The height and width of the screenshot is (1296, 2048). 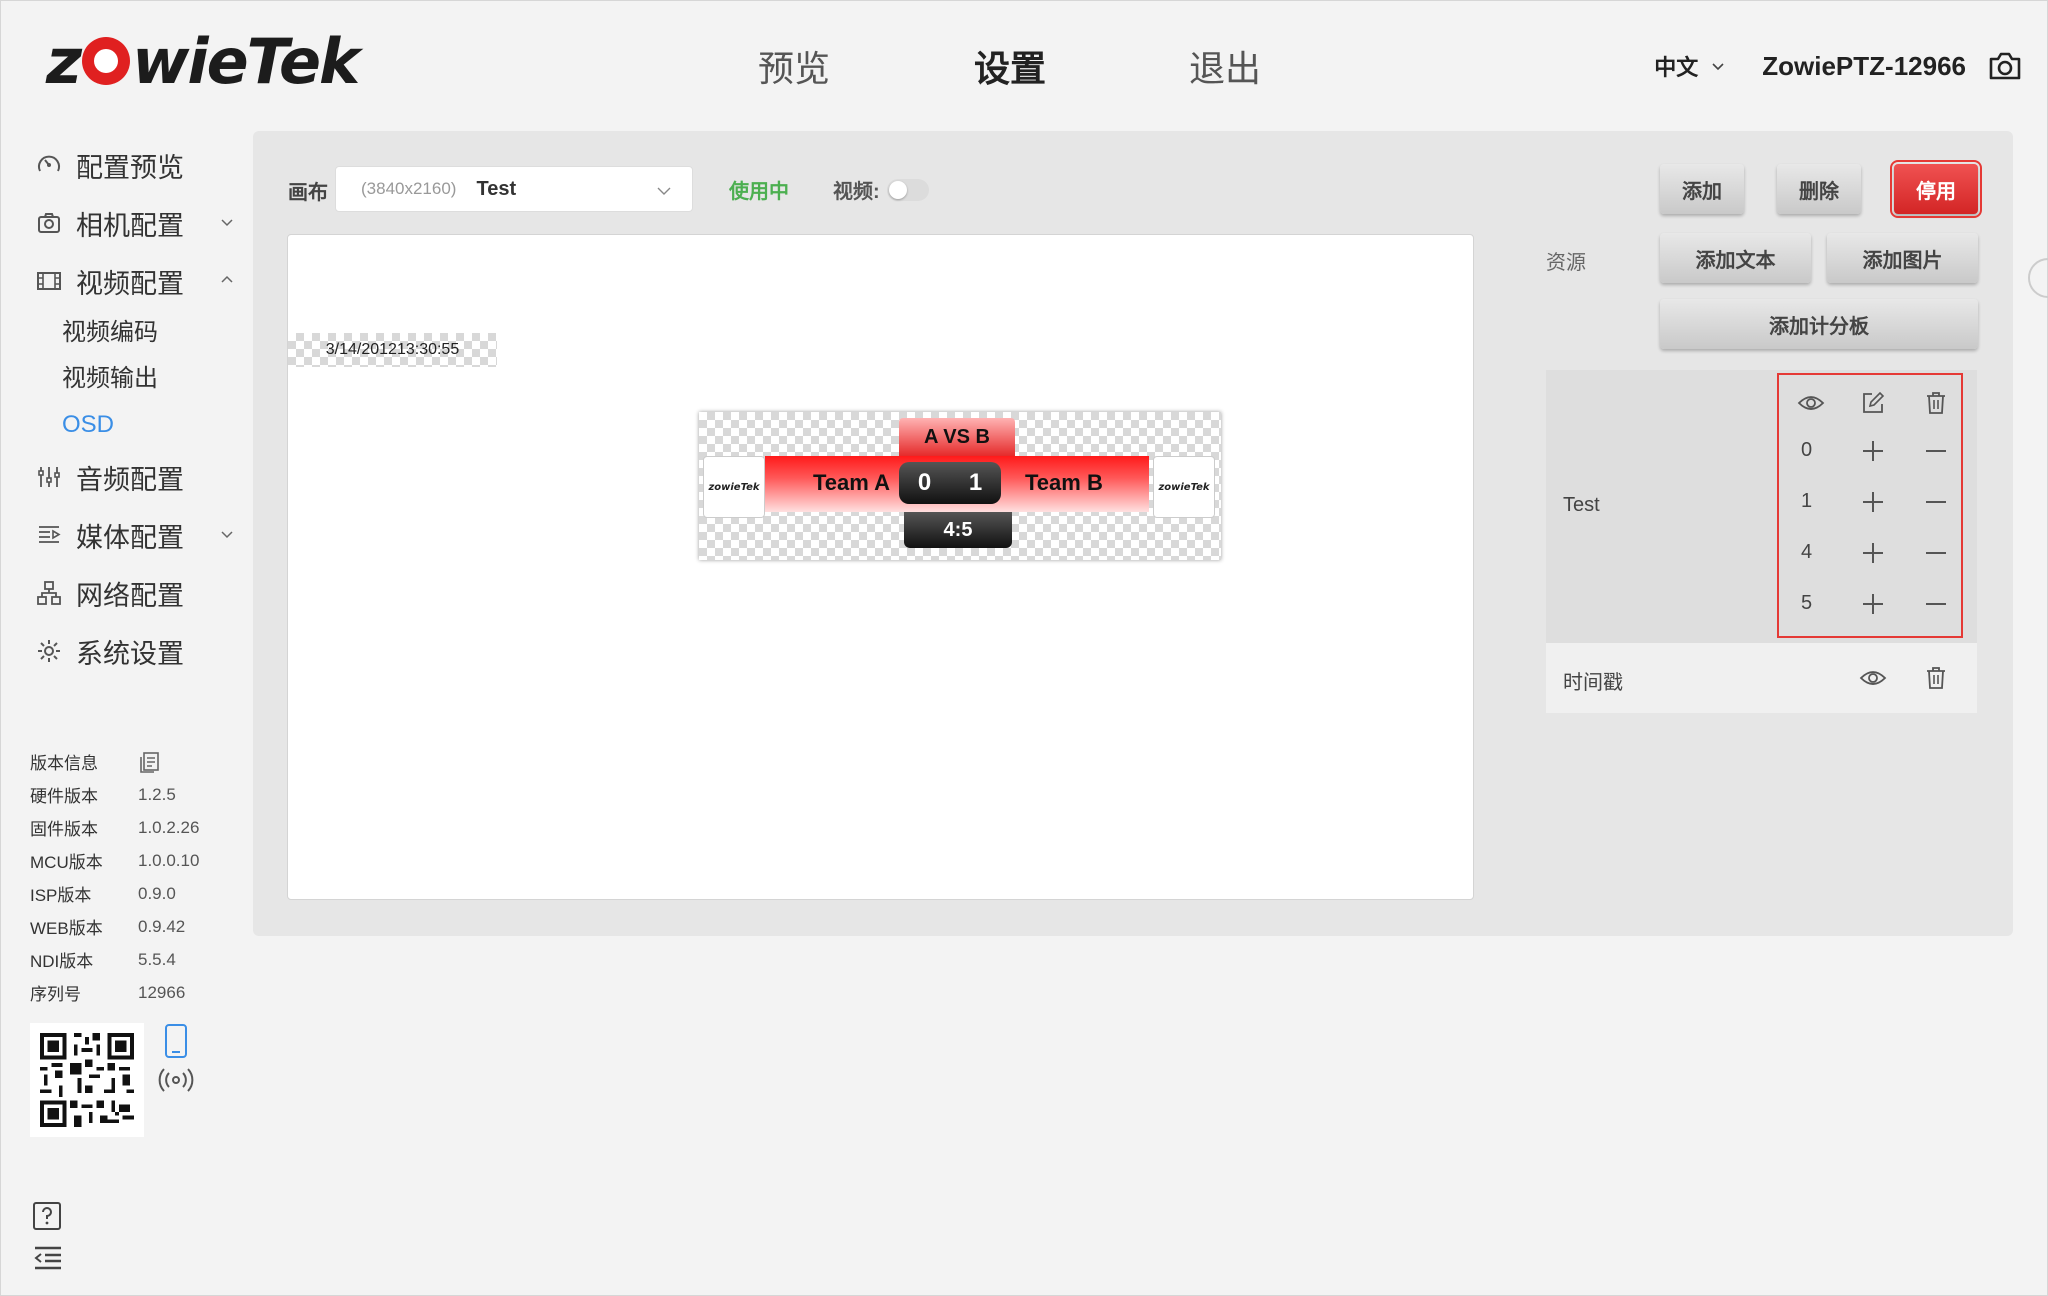 I want to click on timestamp-text: 3/14/201213:30:55, so click(x=392, y=349).